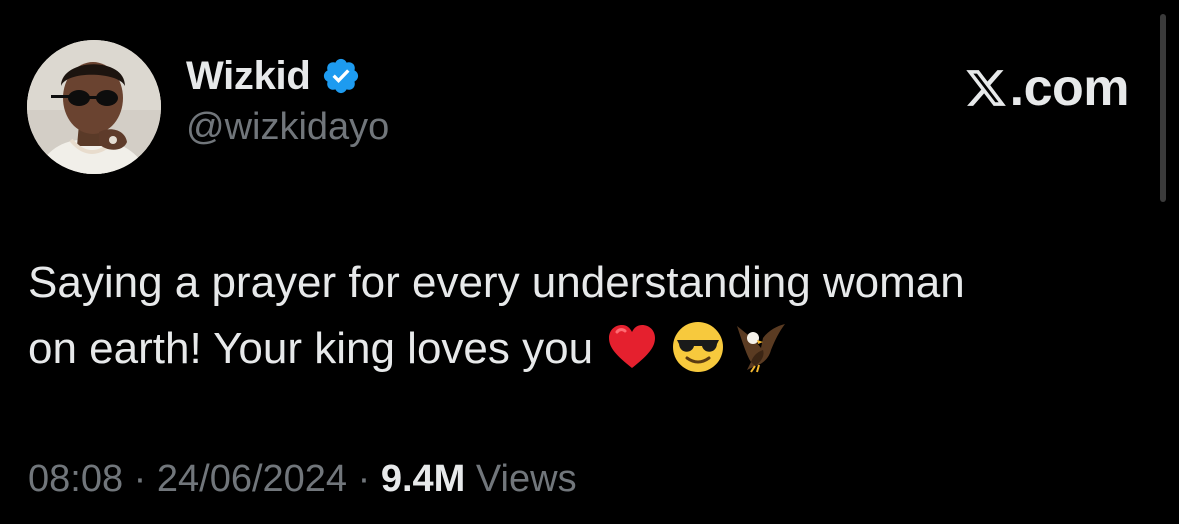  I want to click on tweet-meta: 08:08 · 24/06/2024 · 9.4M Views, so click(302, 479).